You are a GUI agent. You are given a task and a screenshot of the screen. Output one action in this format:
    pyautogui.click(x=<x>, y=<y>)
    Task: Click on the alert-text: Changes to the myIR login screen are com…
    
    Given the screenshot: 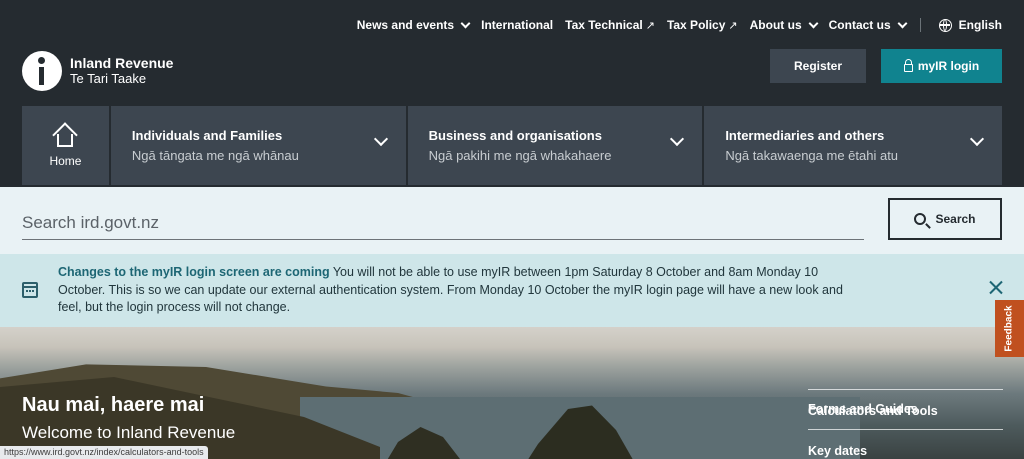 What is the action you would take?
    pyautogui.click(x=453, y=290)
    